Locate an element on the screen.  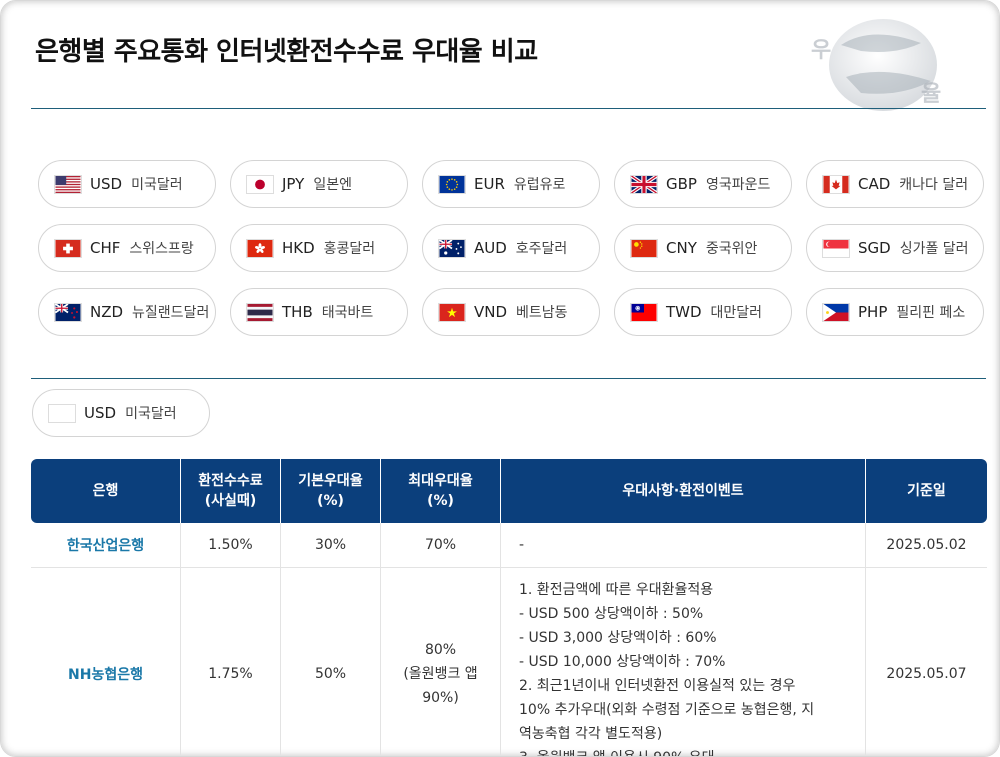
hongkong-flag-icon is located at coordinates (260, 248).